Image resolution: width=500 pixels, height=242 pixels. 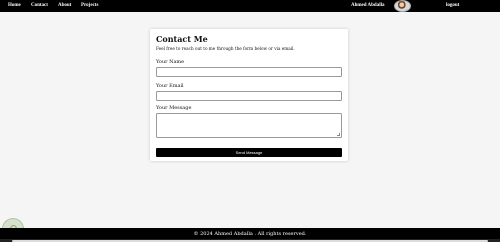 What do you see at coordinates (170, 86) in the screenshot?
I see `email-label: Your Email` at bounding box center [170, 86].